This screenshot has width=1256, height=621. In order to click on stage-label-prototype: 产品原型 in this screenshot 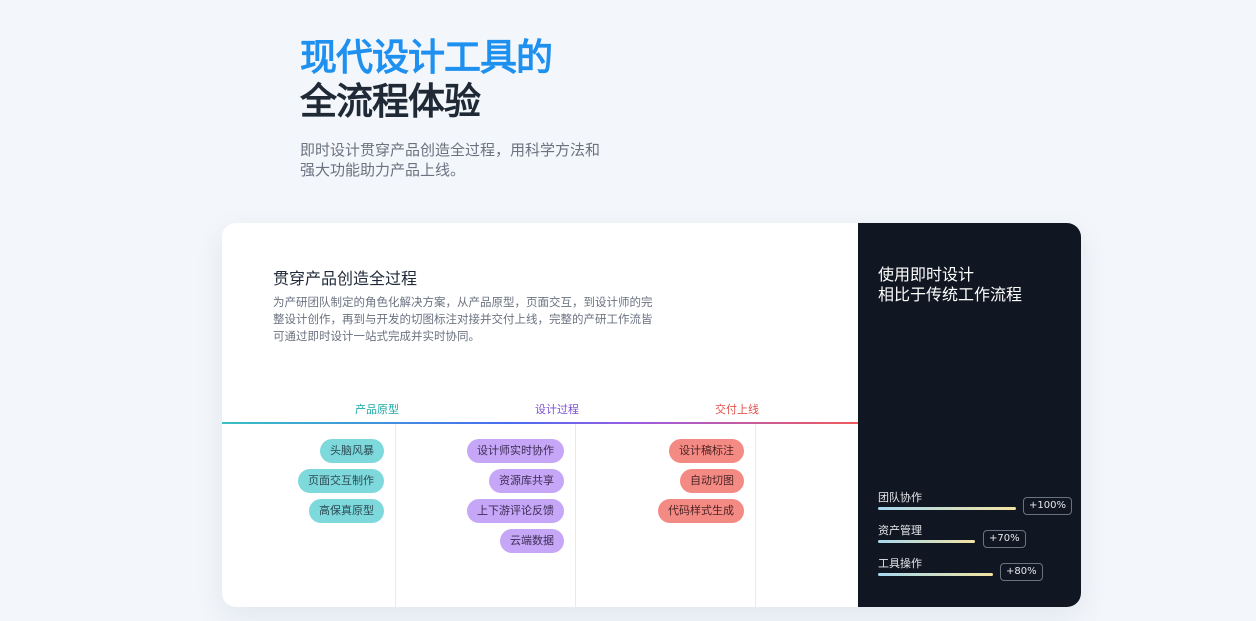, I will do `click(377, 409)`.